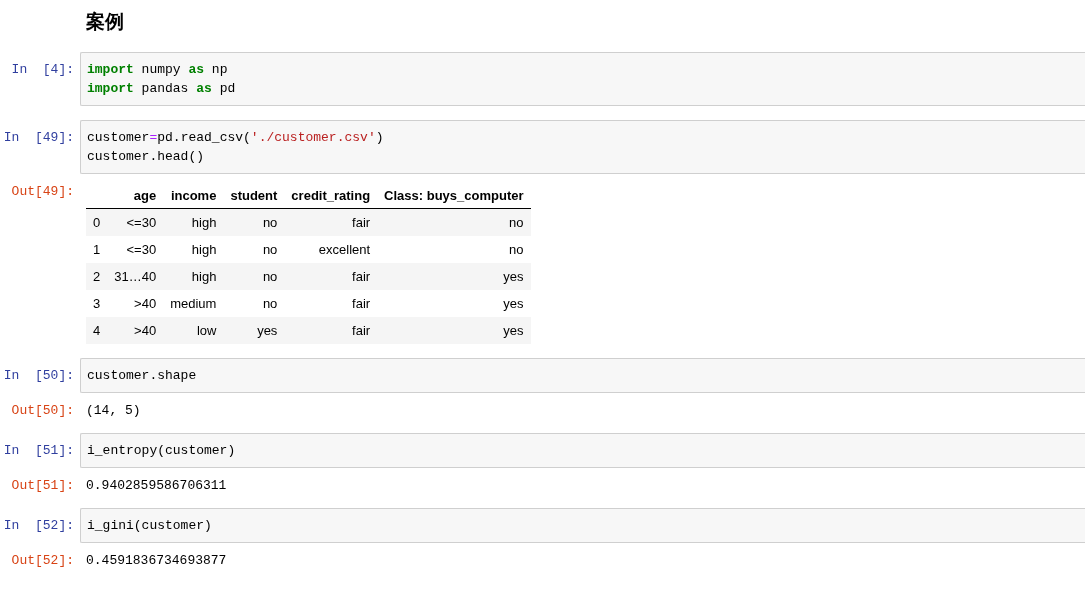  I want to click on section-heading: 案例, so click(105, 21).